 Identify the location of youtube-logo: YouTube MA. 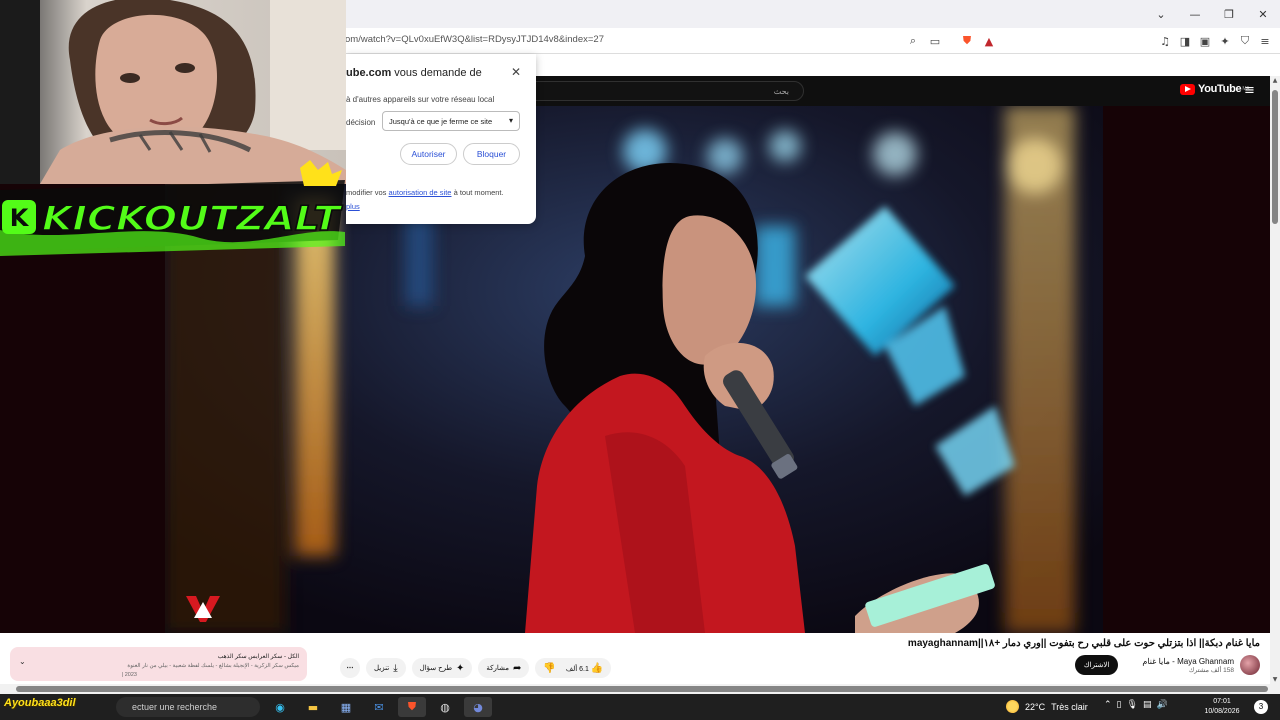
(1215, 89).